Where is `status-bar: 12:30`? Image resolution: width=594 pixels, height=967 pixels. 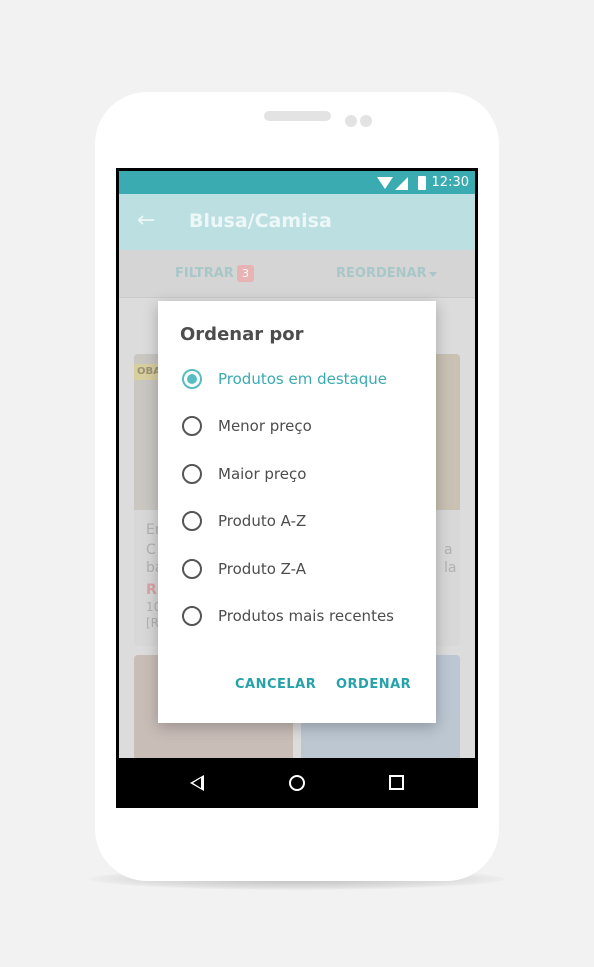
status-bar: 12:30 is located at coordinates (297, 182).